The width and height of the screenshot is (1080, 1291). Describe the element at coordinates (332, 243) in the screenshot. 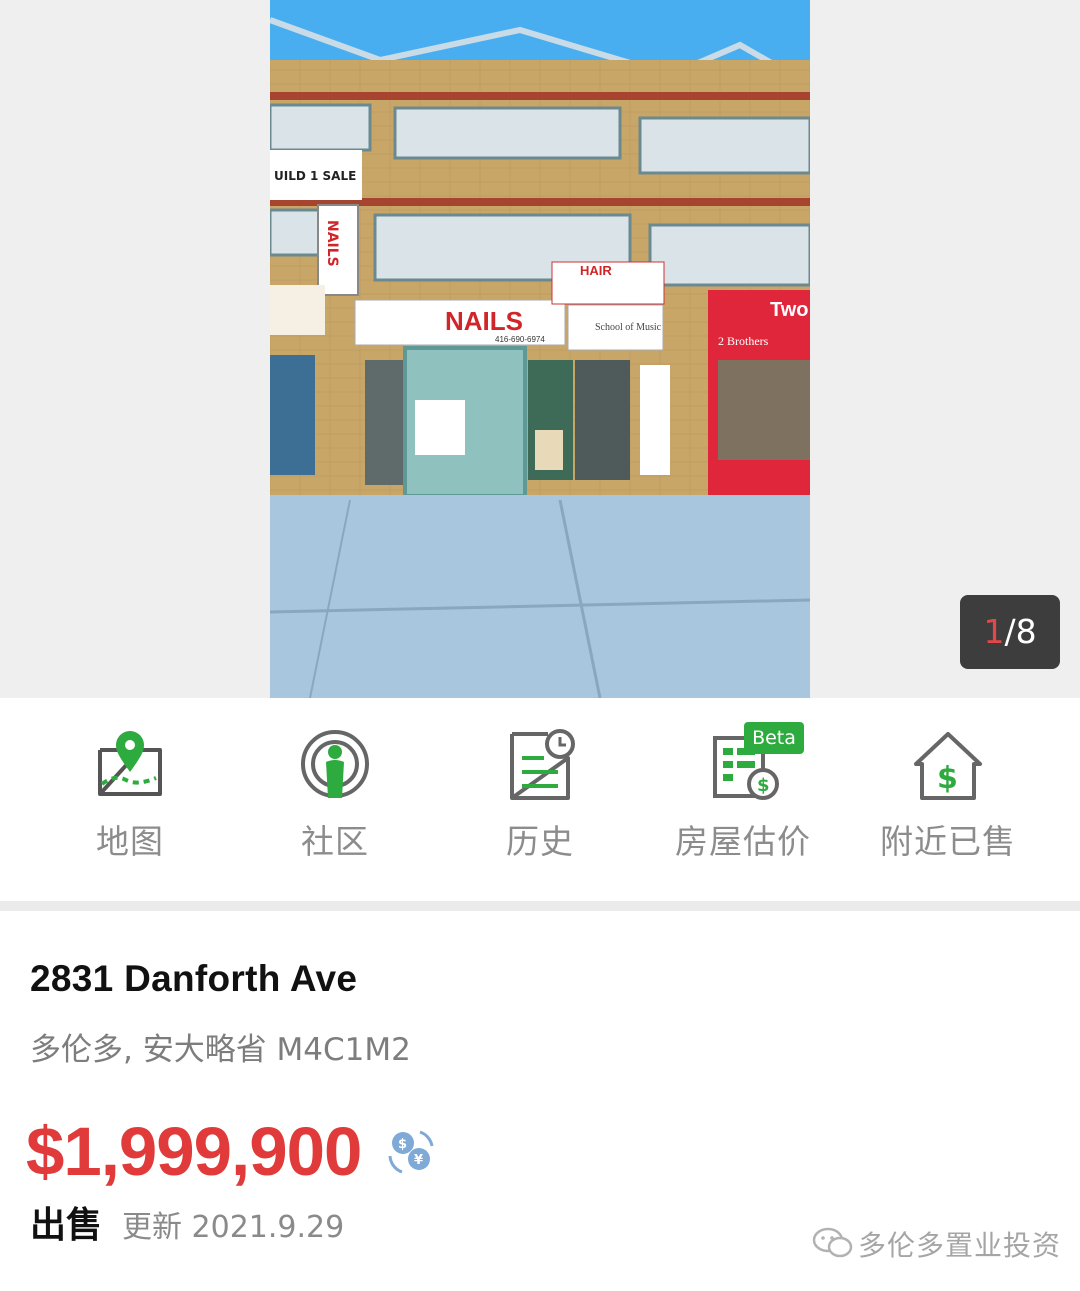

I see `sign-nails-vertical: NAILS` at that location.